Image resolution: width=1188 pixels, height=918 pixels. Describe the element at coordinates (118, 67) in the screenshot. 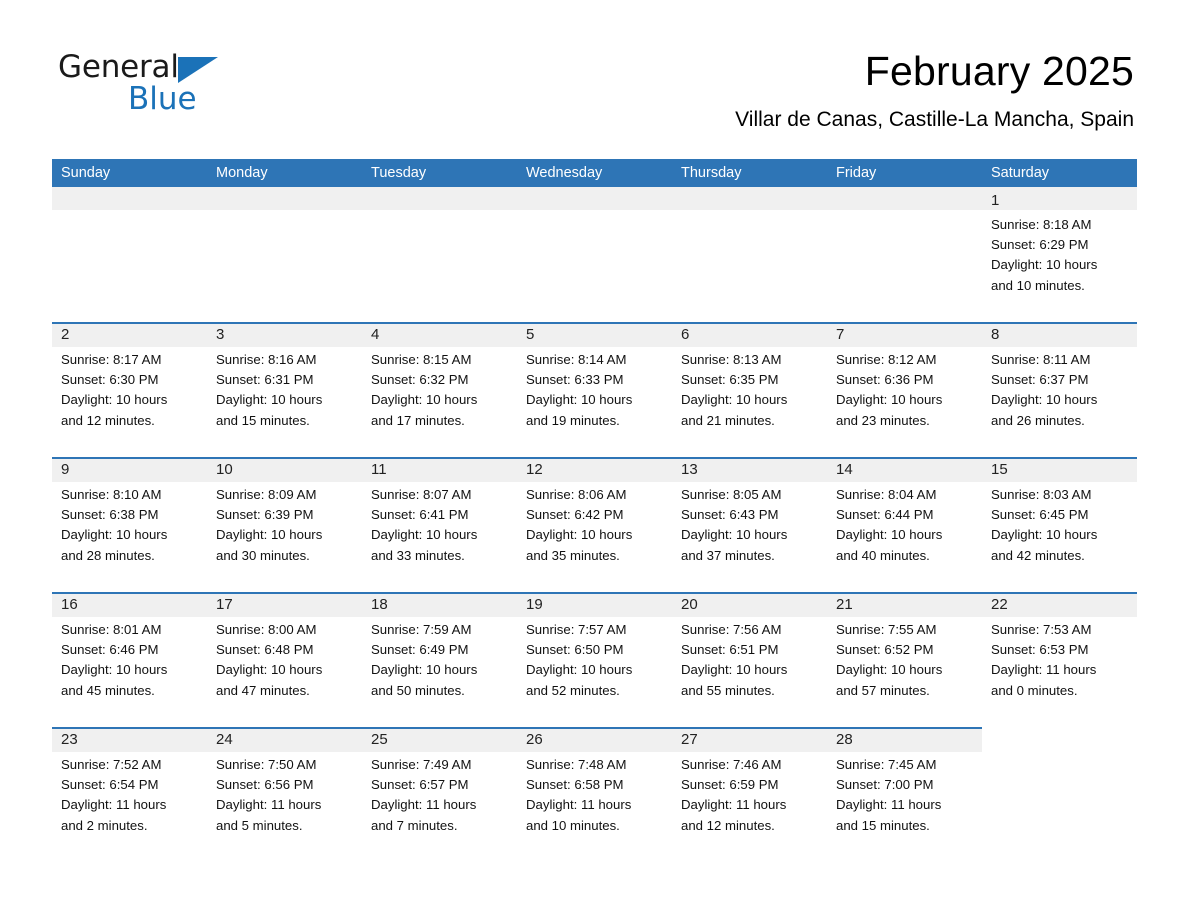

I see `logo-general-text: General` at that location.